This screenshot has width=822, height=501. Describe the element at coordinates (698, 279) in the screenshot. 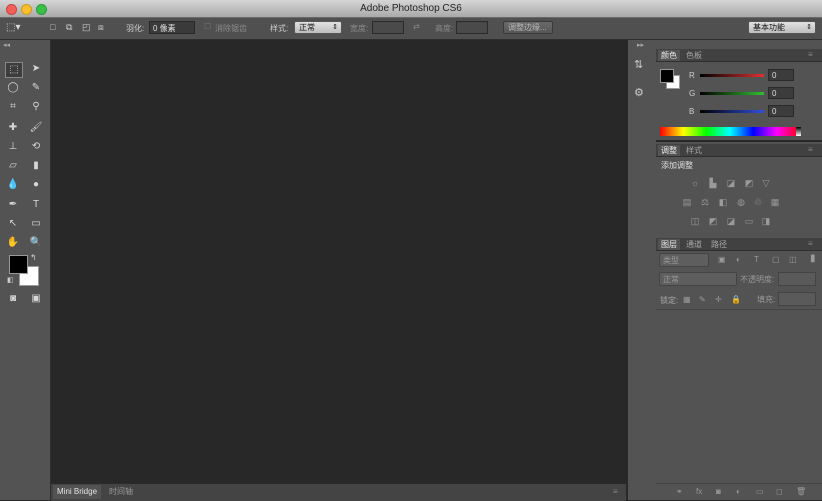

I see `blend-mode-select: 正常` at that location.